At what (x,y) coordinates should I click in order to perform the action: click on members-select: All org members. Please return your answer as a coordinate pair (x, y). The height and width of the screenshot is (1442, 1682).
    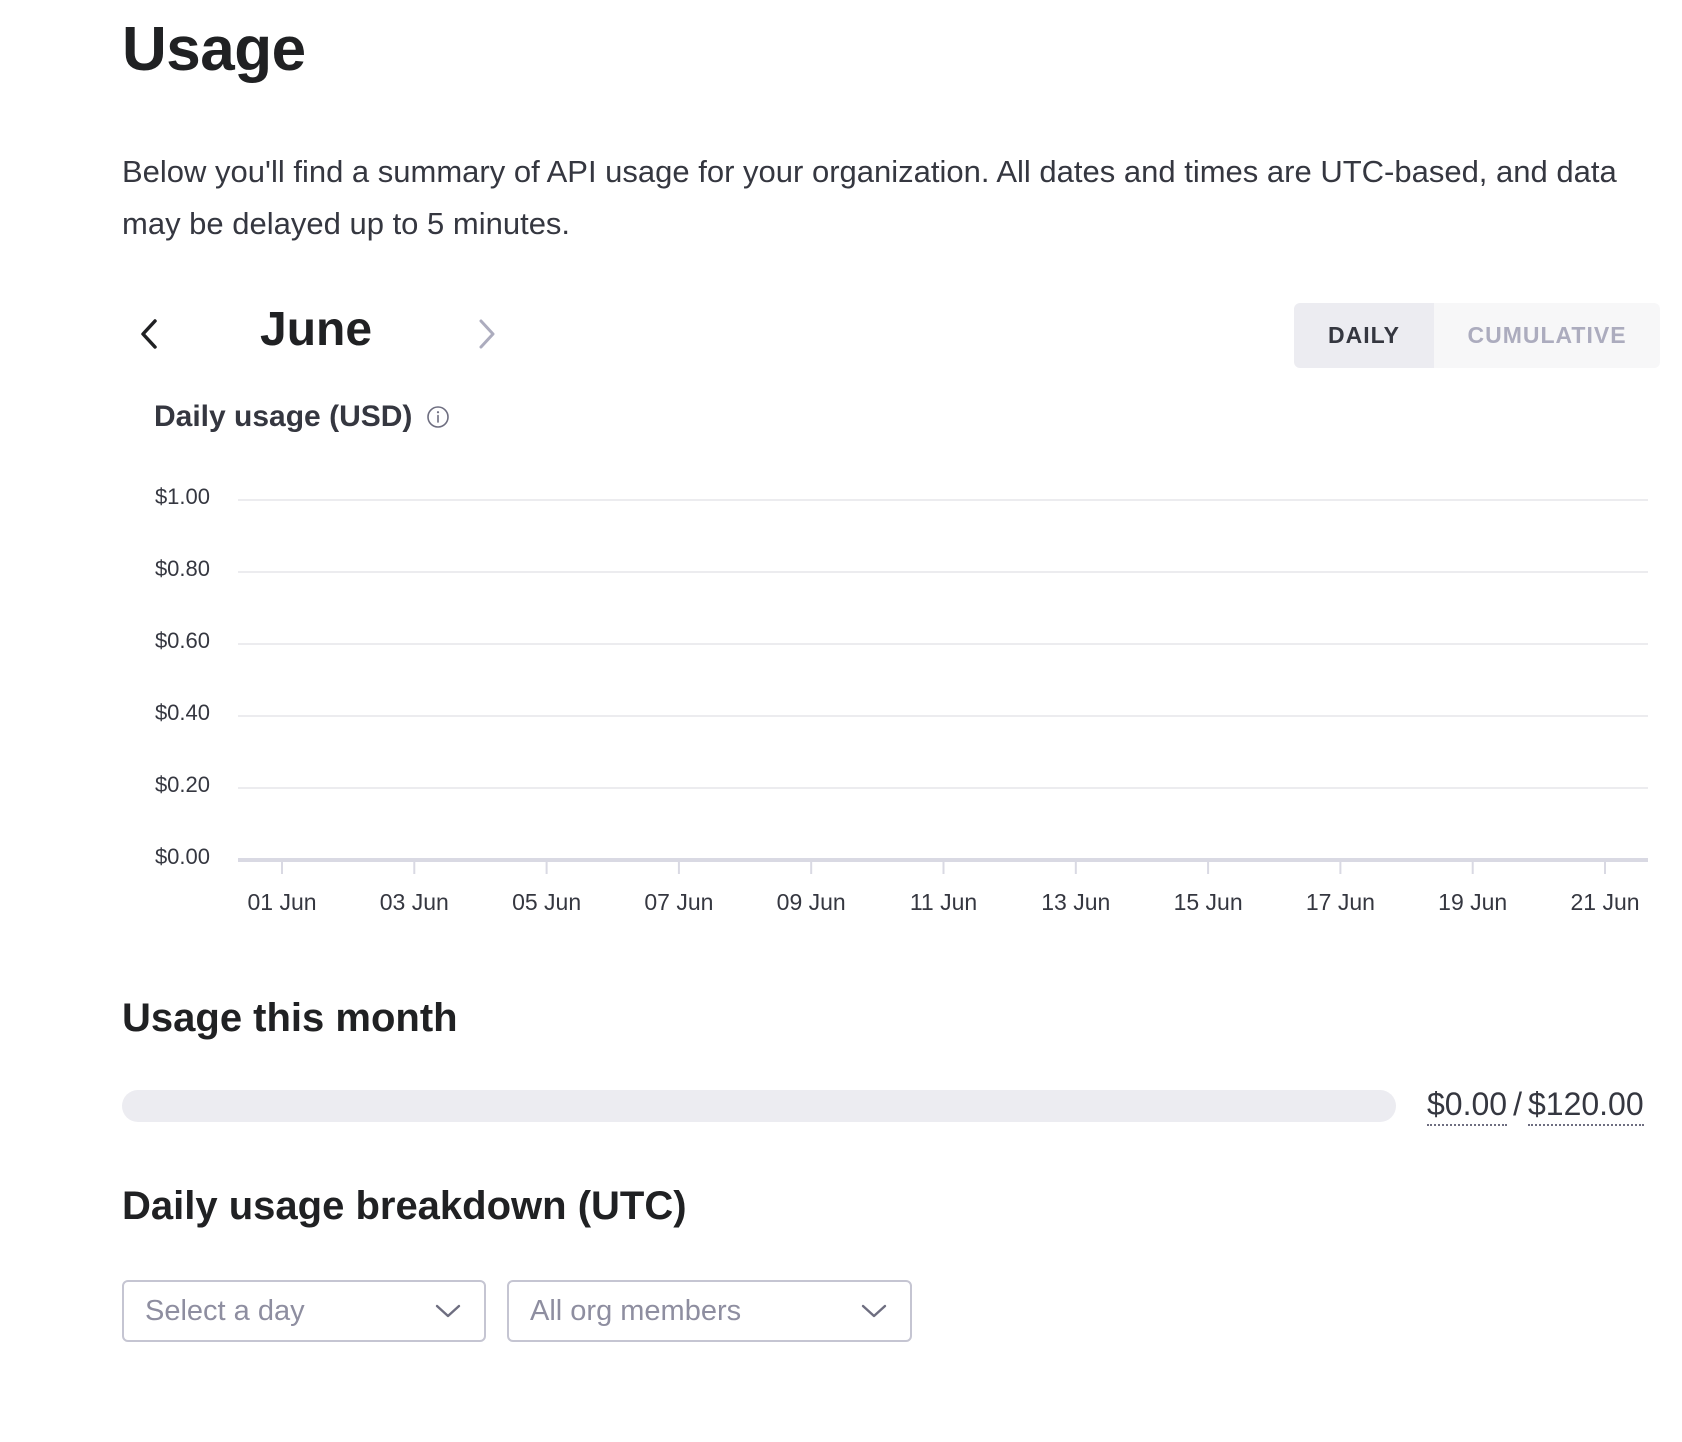
    Looking at the image, I should click on (709, 1311).